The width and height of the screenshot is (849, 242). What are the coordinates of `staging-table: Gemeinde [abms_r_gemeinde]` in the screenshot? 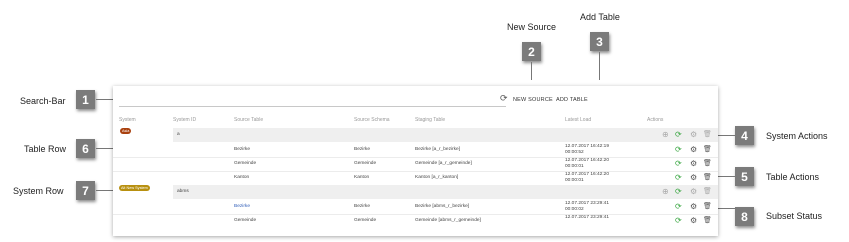 It's located at (448, 220).